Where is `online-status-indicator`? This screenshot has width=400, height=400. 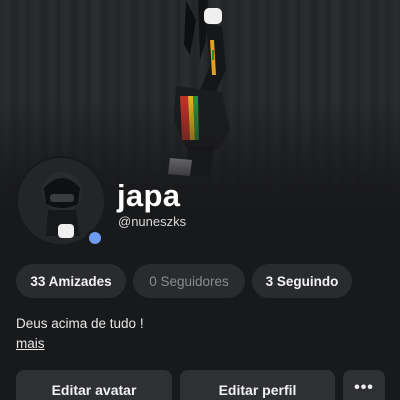
online-status-indicator is located at coordinates (95, 238).